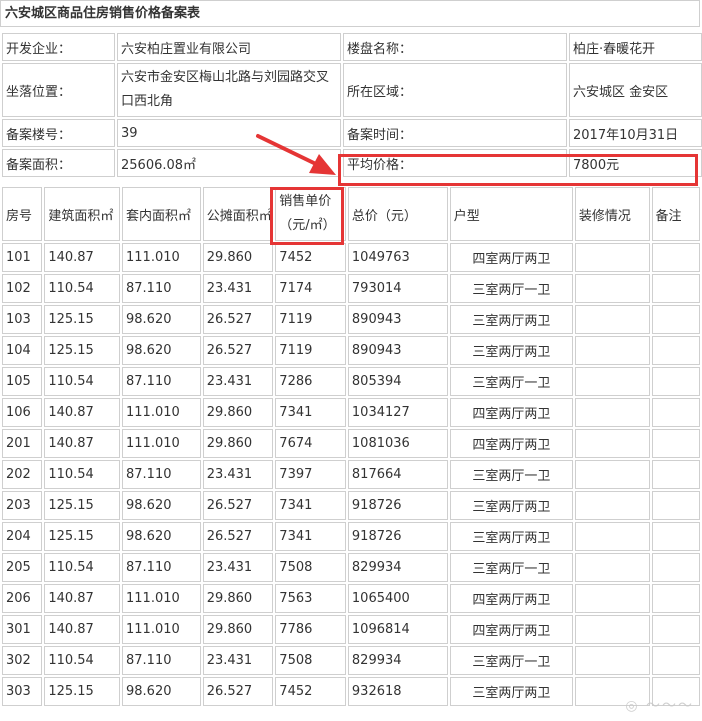 This screenshot has height=721, width=702. Describe the element at coordinates (397, 288) in the screenshot. I see `cell-total-price: 793014` at that location.